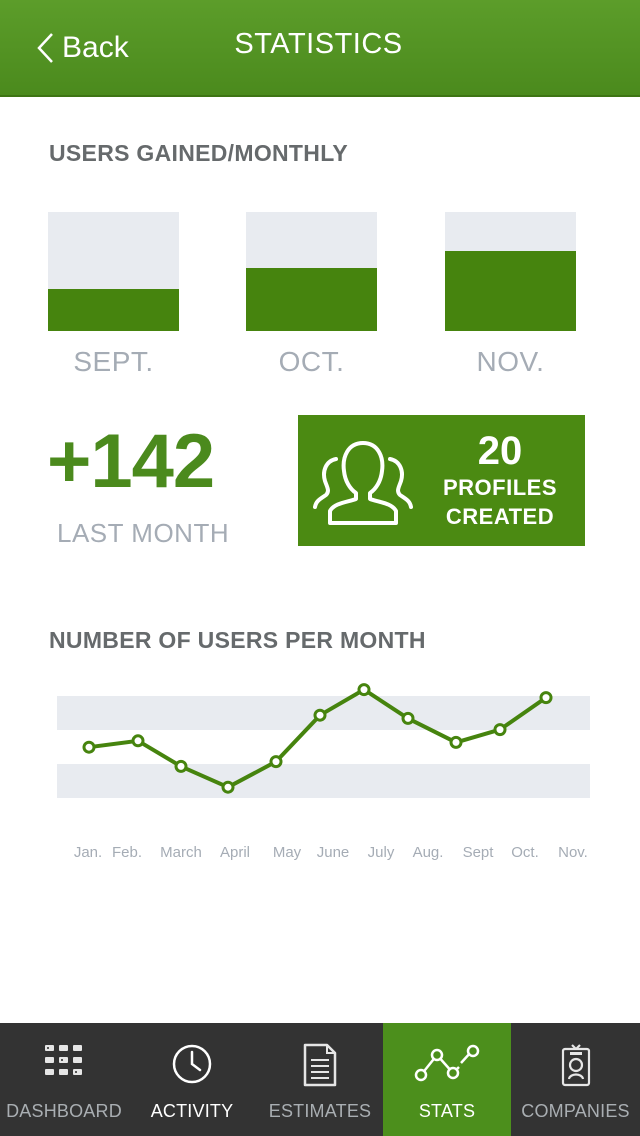  What do you see at coordinates (333, 852) in the screenshot?
I see `x-tick-label: June` at bounding box center [333, 852].